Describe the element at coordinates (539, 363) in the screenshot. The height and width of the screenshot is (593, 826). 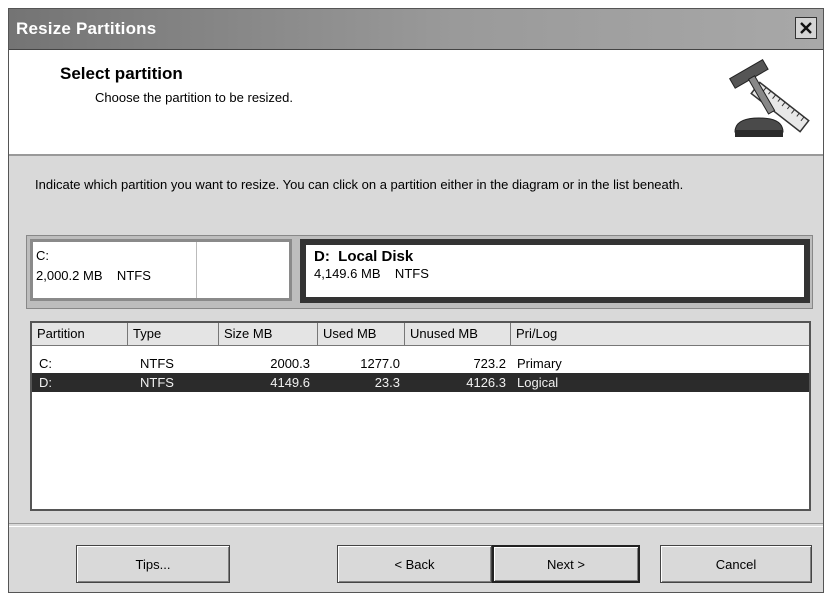
I see `cell-prilog: Primary` at that location.